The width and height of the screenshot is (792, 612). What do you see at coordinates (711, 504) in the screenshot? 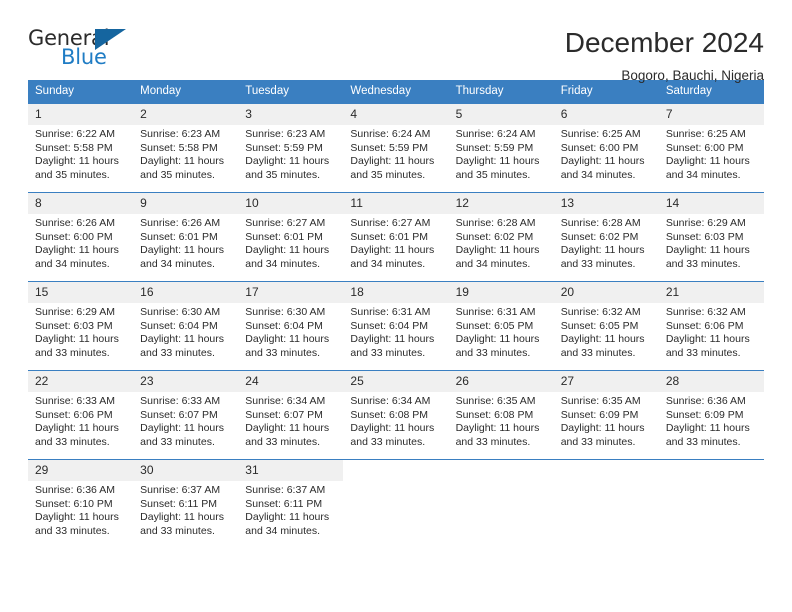
I see `day-cell-empty` at bounding box center [711, 504].